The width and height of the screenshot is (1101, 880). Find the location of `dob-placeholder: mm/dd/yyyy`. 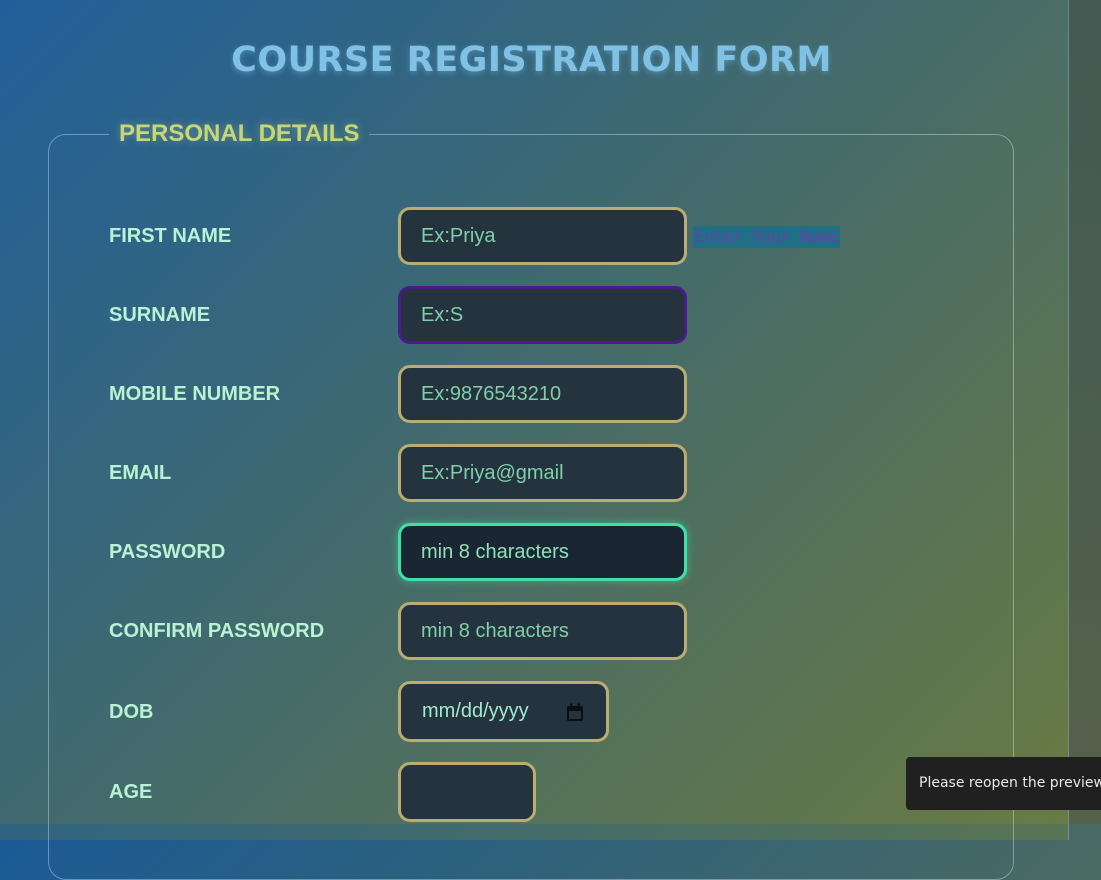

dob-placeholder: mm/dd/yyyy is located at coordinates (475, 711).